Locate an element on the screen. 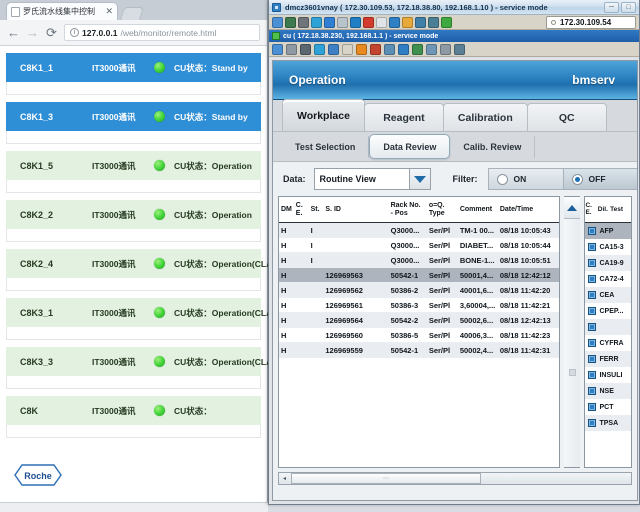  list-item: CA19-9 is located at coordinates (608, 263).